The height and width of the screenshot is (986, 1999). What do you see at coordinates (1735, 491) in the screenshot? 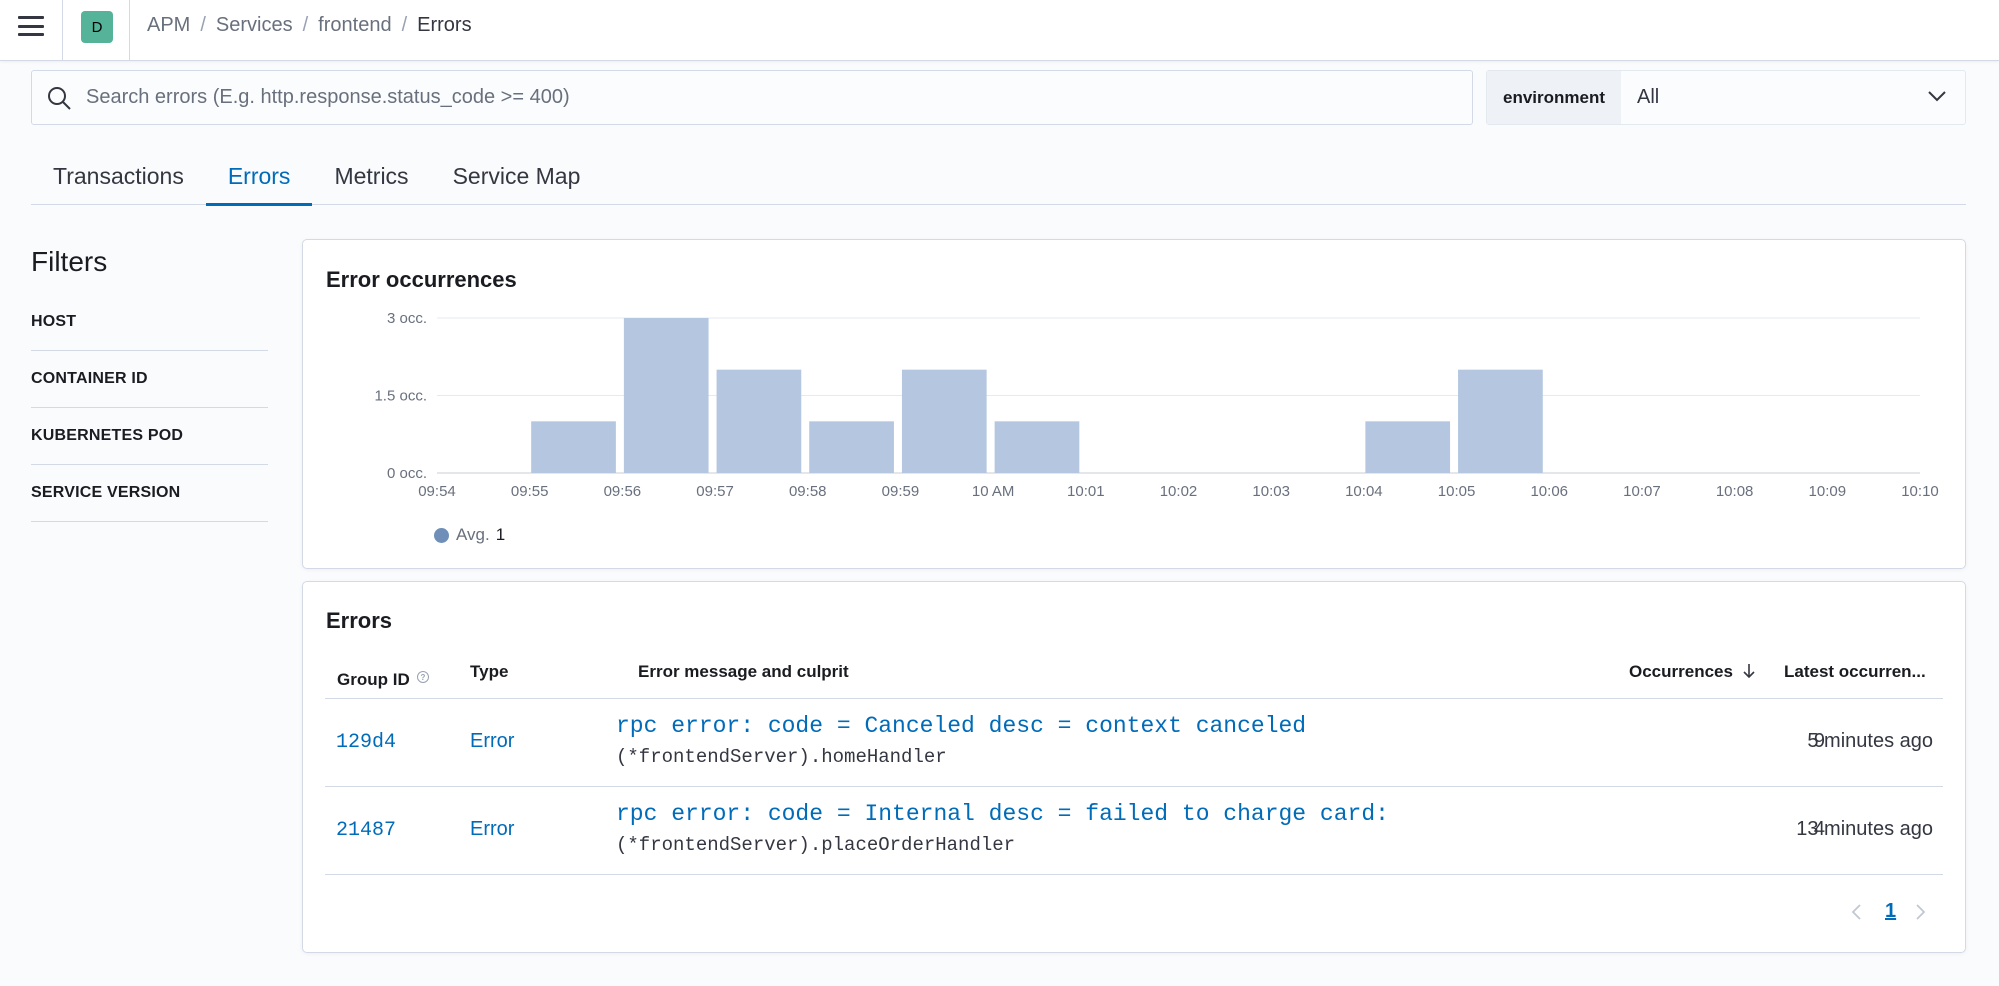
I see `x-tick-label: 10:08` at bounding box center [1735, 491].